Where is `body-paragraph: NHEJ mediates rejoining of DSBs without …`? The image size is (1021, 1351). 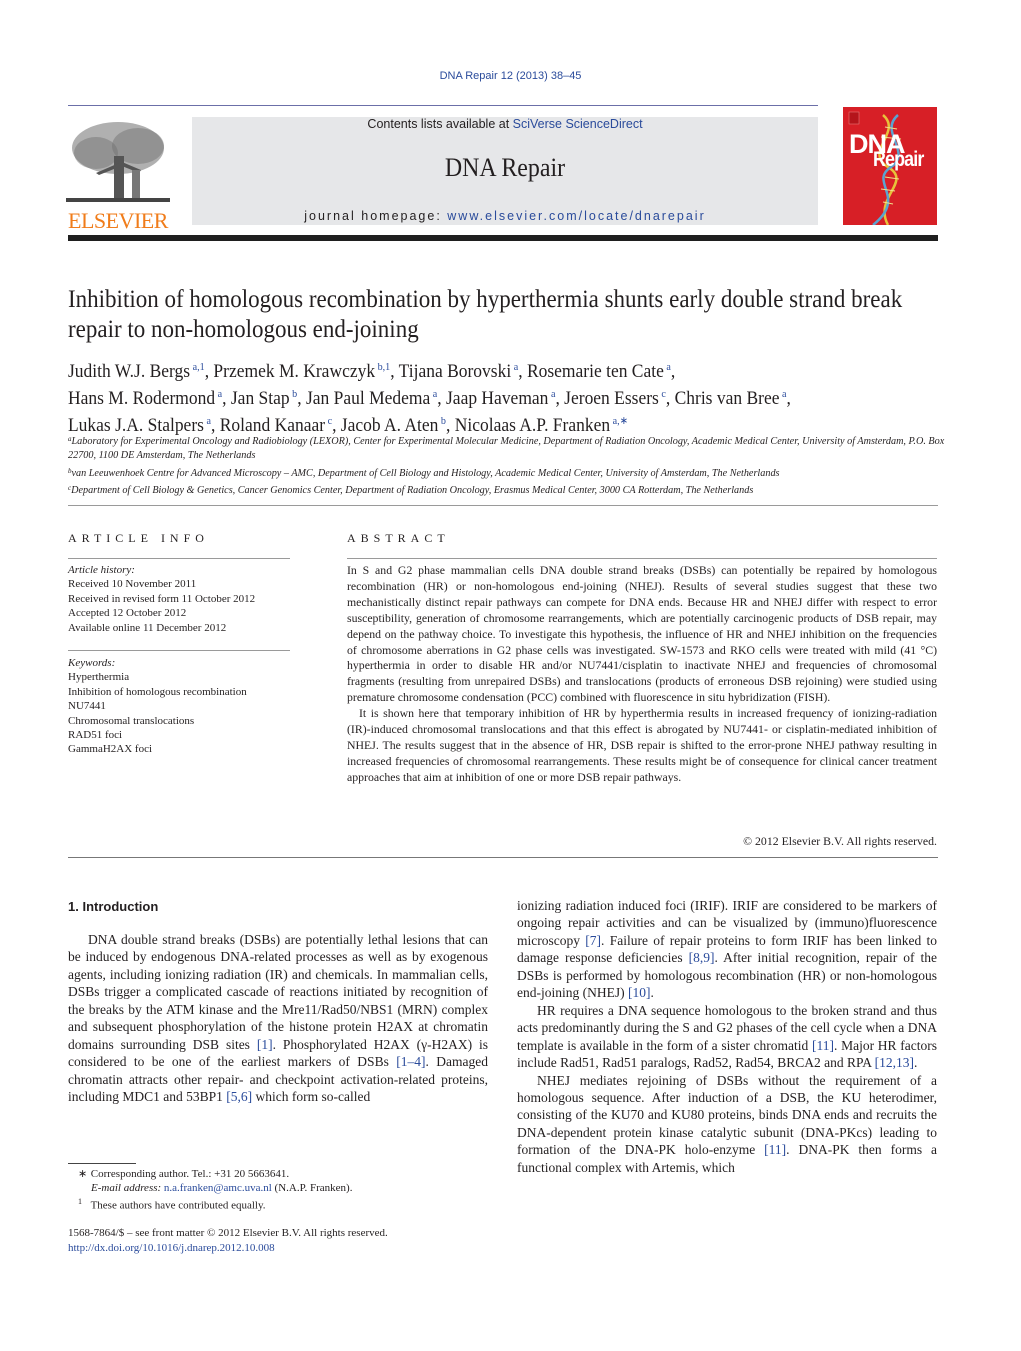
body-paragraph: NHEJ mediates rejoining of DSBs without … is located at coordinates (727, 1123).